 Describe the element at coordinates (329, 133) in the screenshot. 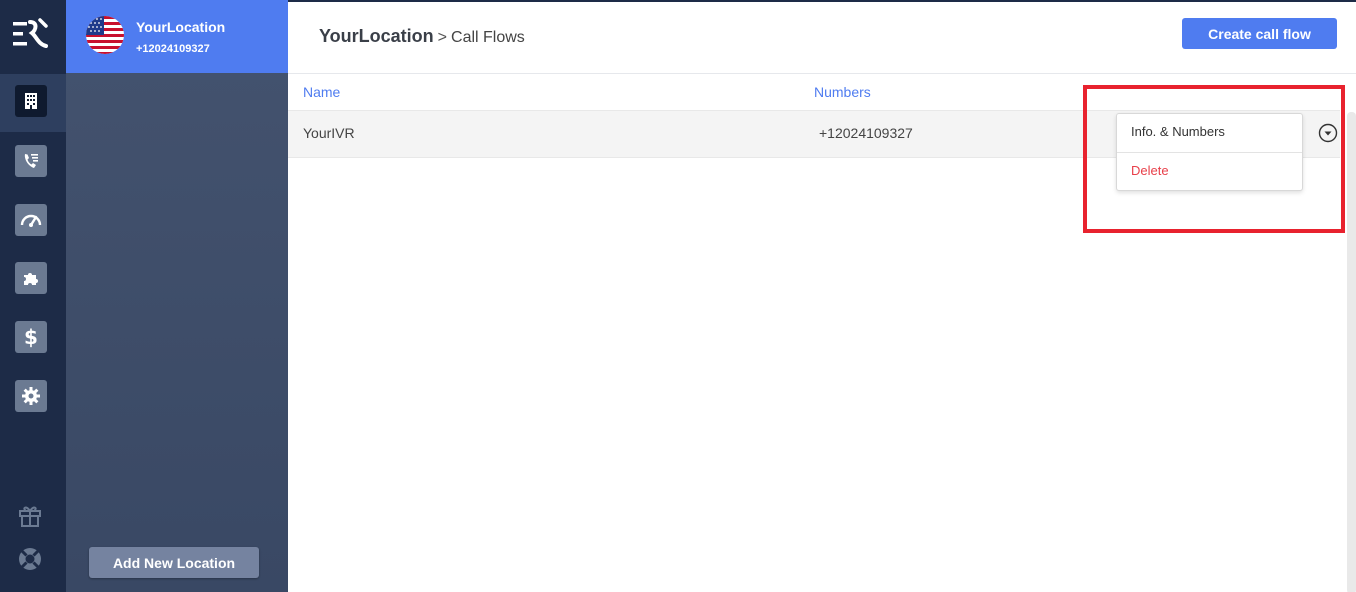

I see `call-flow-name: YourIVR` at that location.